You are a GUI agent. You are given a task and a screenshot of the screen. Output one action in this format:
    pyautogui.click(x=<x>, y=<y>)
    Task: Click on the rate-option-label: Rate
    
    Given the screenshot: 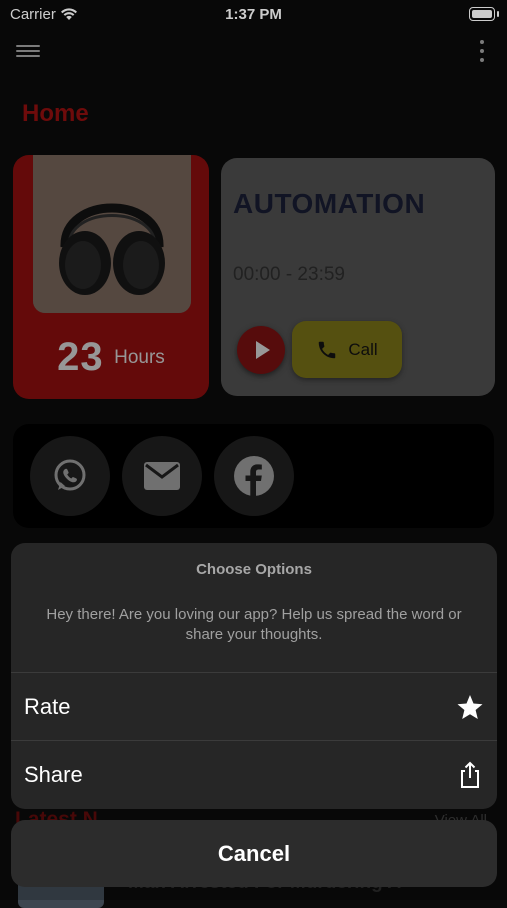 What is the action you would take?
    pyautogui.click(x=47, y=706)
    